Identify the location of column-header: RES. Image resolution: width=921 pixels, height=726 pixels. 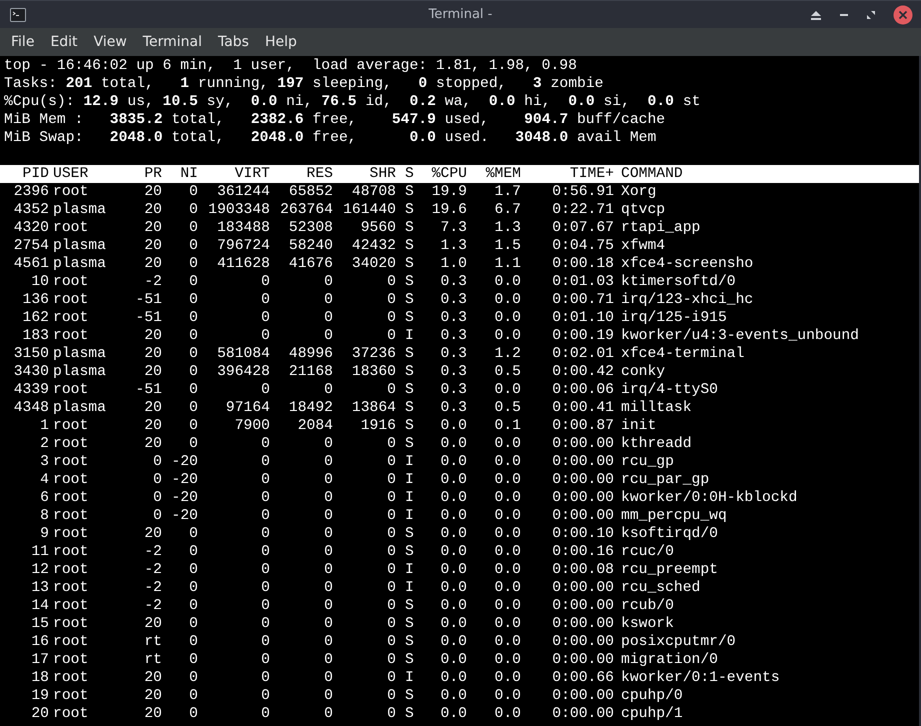
(319, 174).